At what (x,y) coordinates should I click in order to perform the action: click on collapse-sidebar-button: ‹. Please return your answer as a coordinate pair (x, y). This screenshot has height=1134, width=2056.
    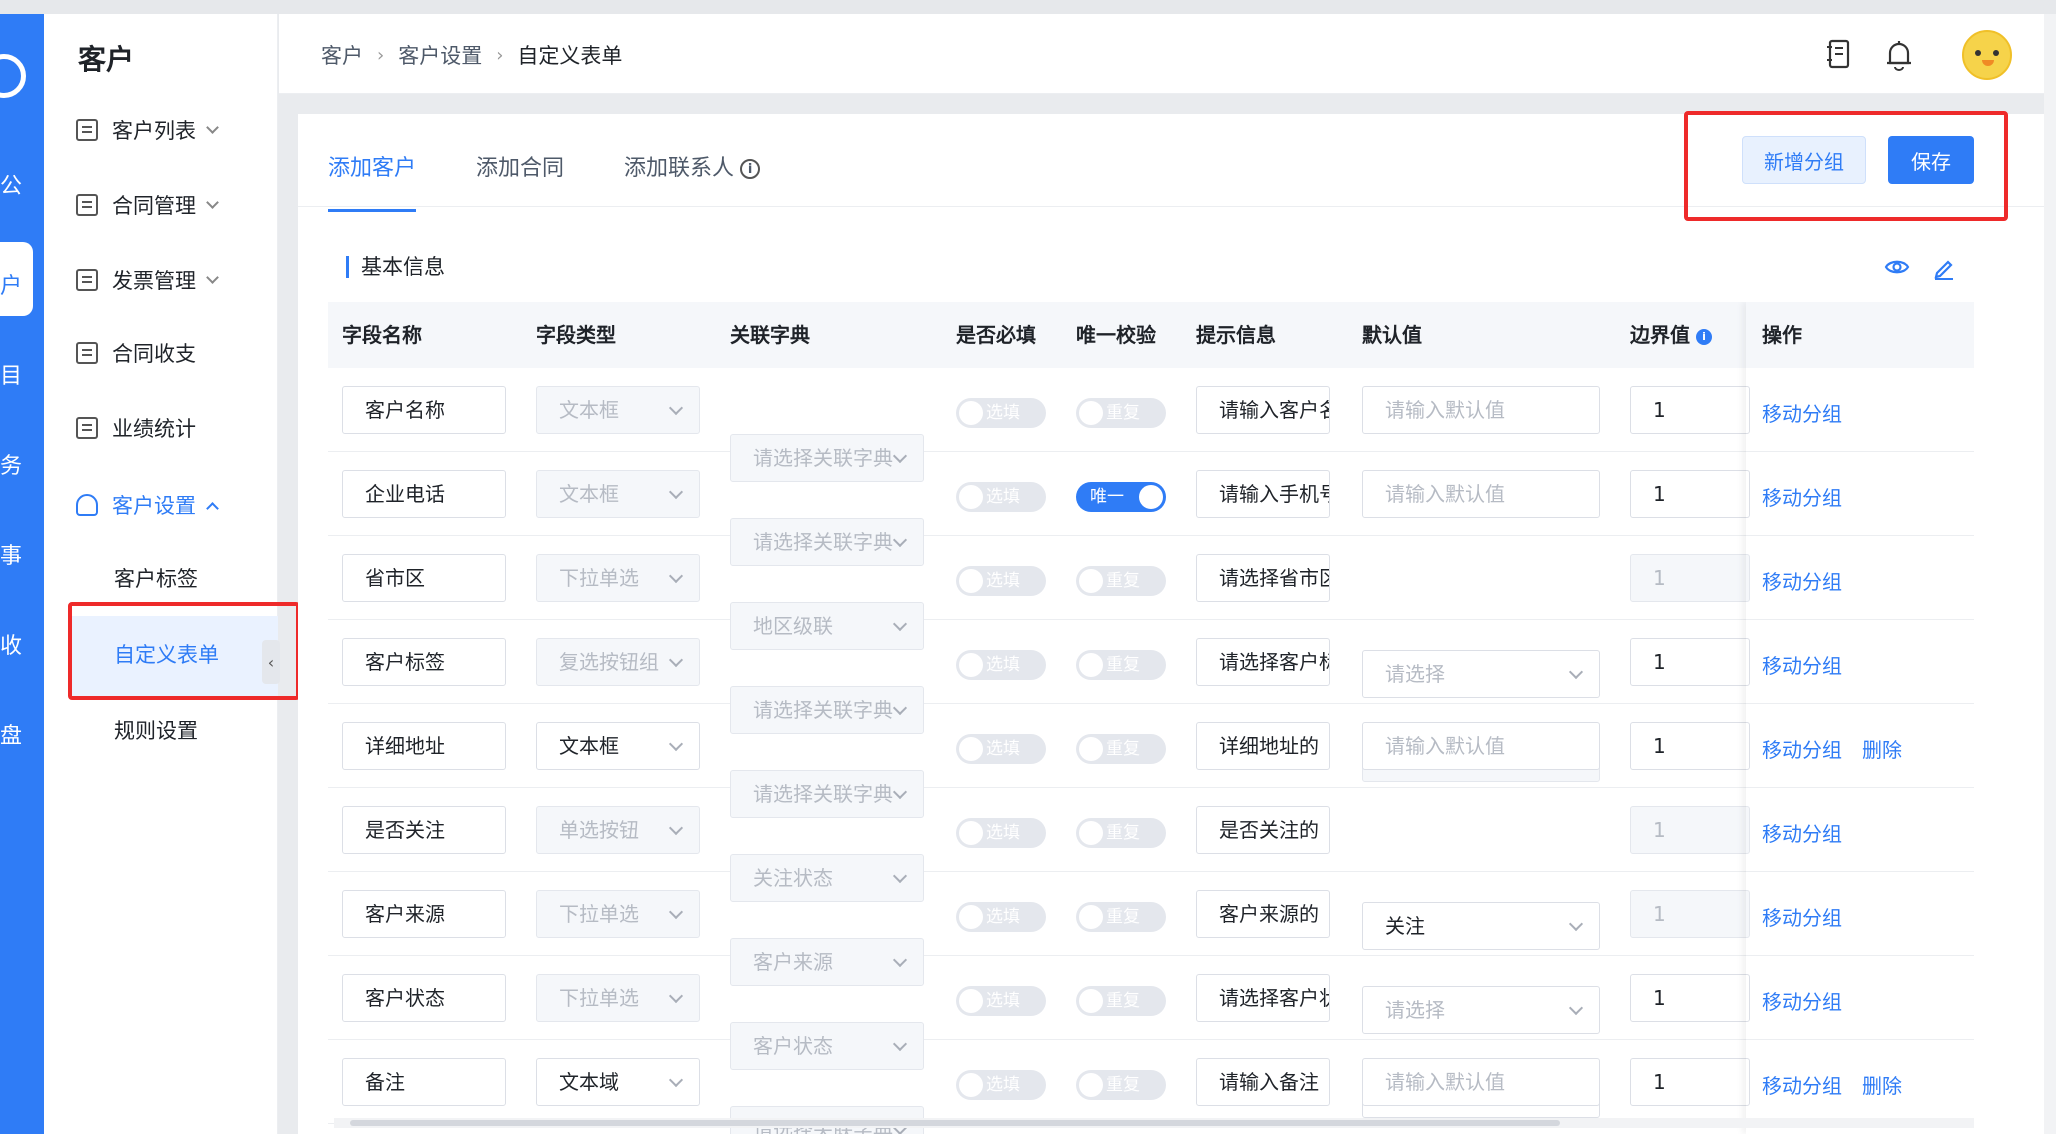
    Looking at the image, I should click on (271, 662).